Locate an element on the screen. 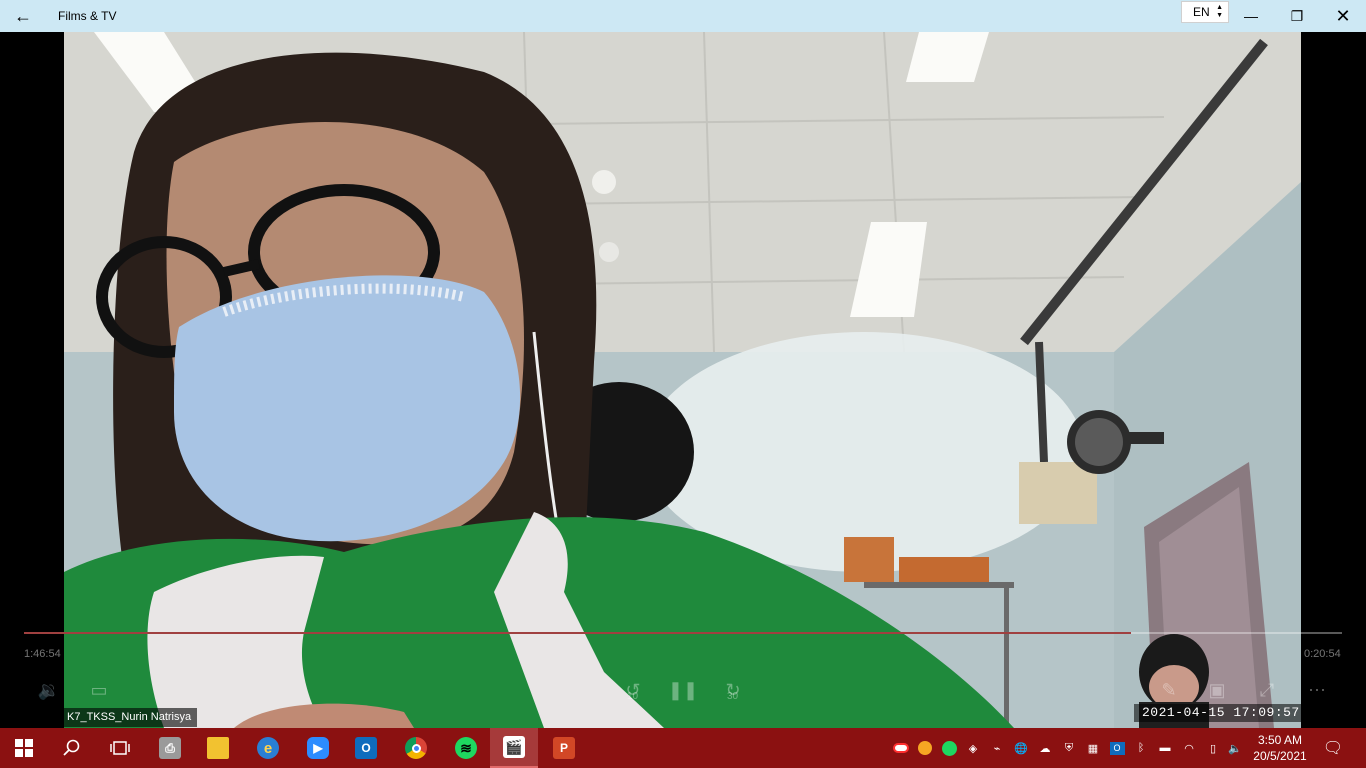 This screenshot has height=768, width=1366. search-button is located at coordinates (72, 748).